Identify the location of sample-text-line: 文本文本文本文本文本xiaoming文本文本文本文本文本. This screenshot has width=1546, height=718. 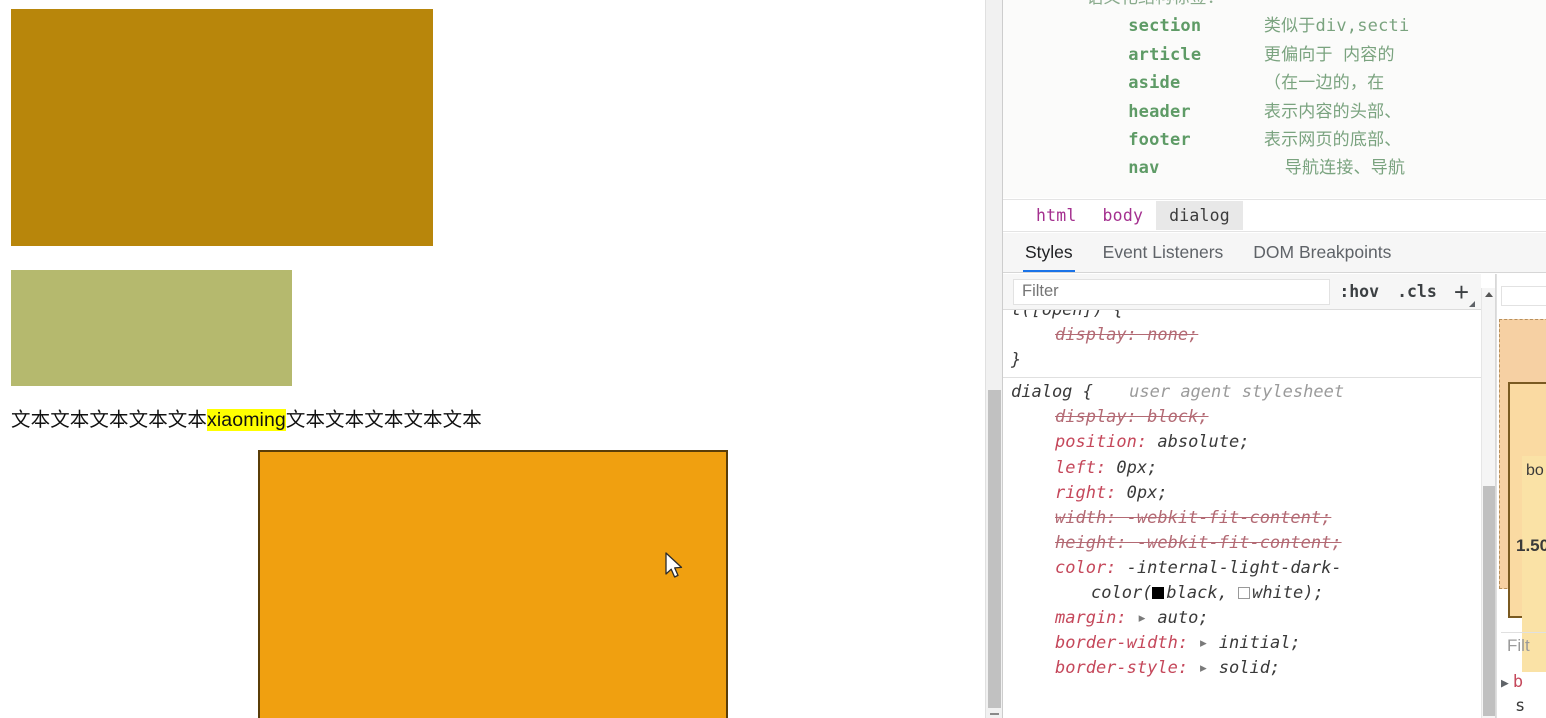
(481, 420).